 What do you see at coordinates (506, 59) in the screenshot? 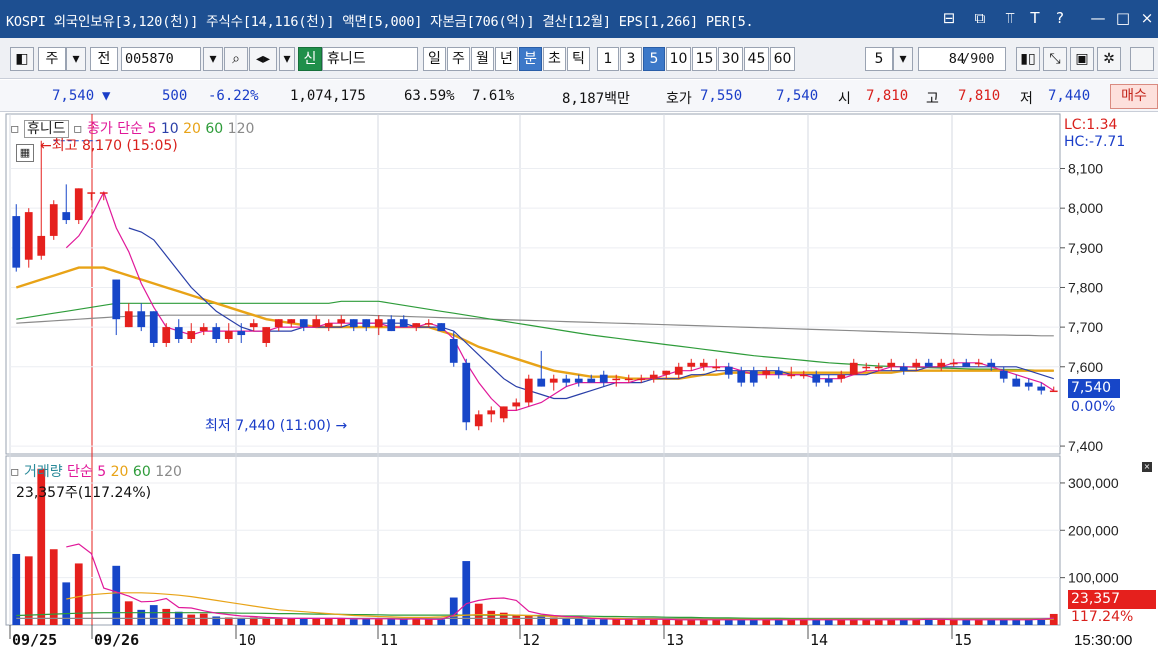
I see `tab-period-3: 년` at bounding box center [506, 59].